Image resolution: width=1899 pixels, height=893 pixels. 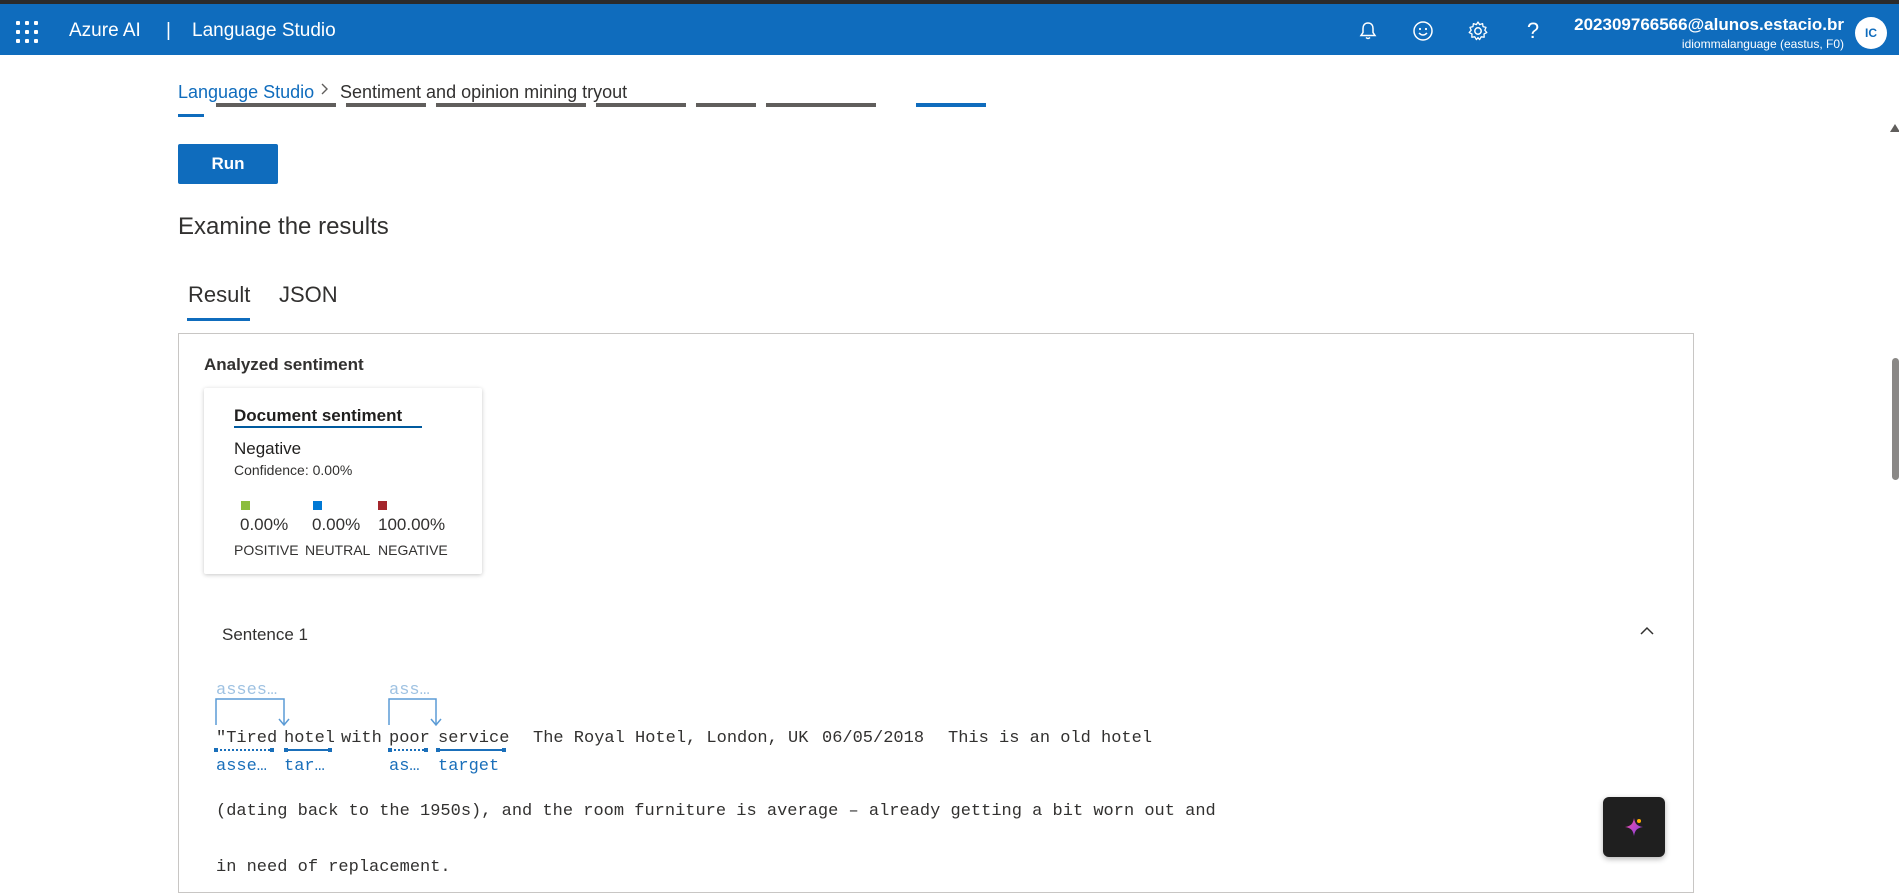 I want to click on sentence-text: 06/05/2018, so click(x=873, y=738).